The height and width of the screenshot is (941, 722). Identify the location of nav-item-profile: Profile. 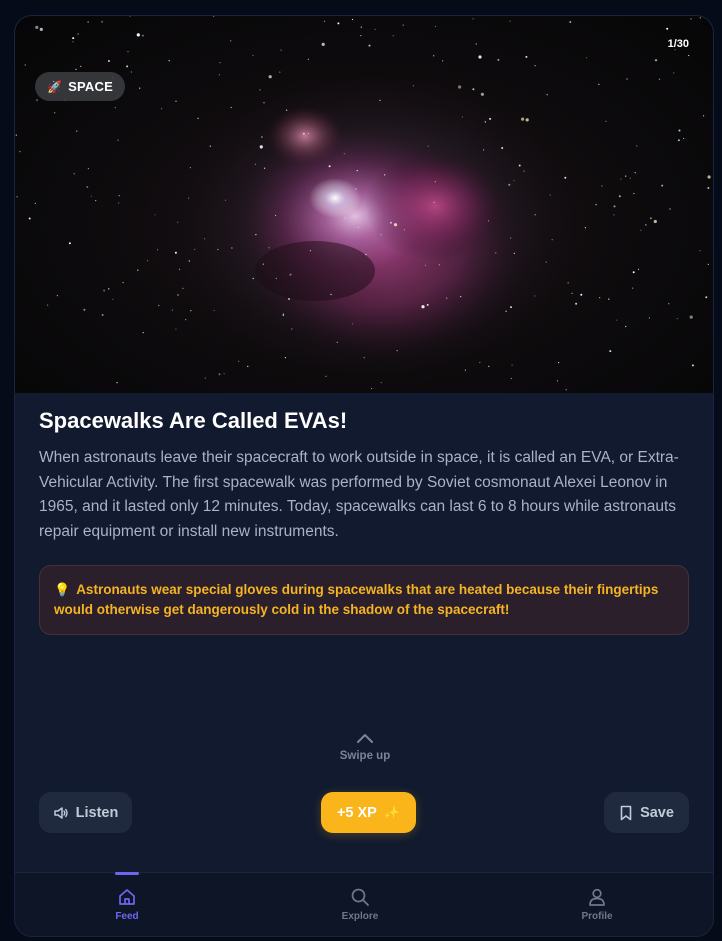
(597, 904).